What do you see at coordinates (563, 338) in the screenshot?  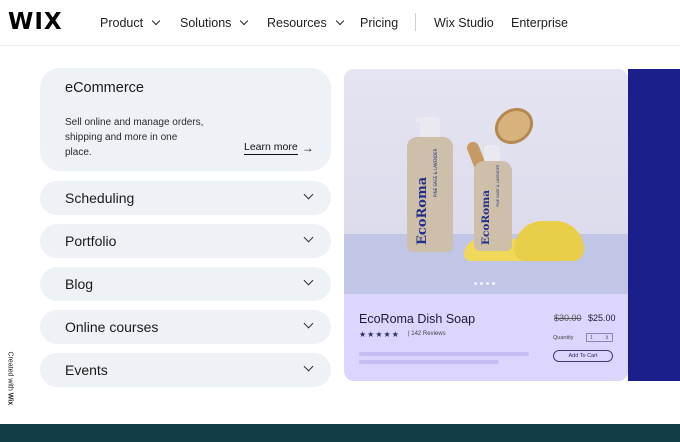 I see `quantity-label: Quantity` at bounding box center [563, 338].